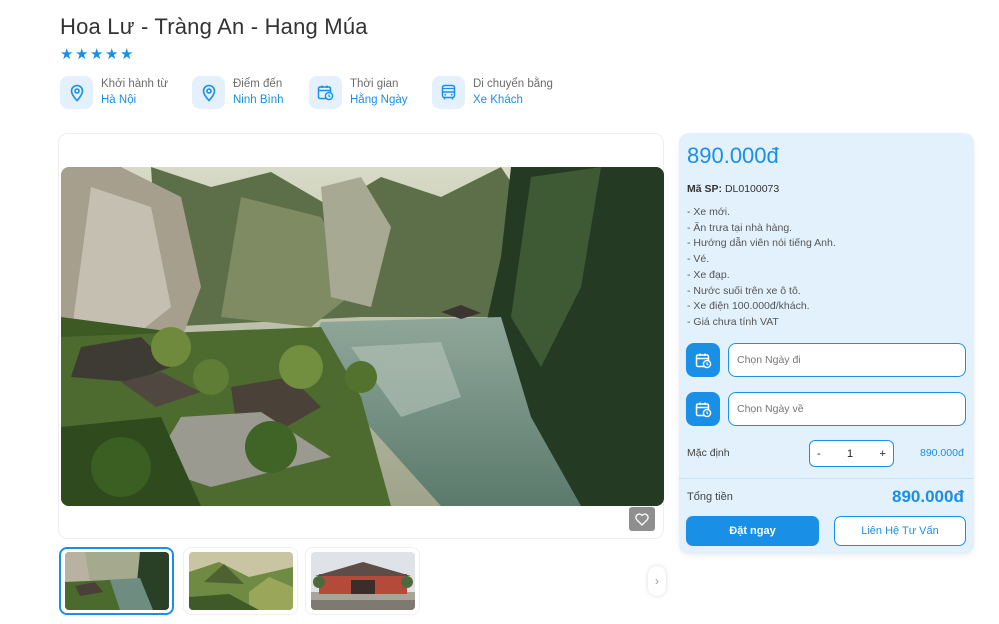 The image size is (999, 624). I want to click on info-value: Xe Khách, so click(498, 100).